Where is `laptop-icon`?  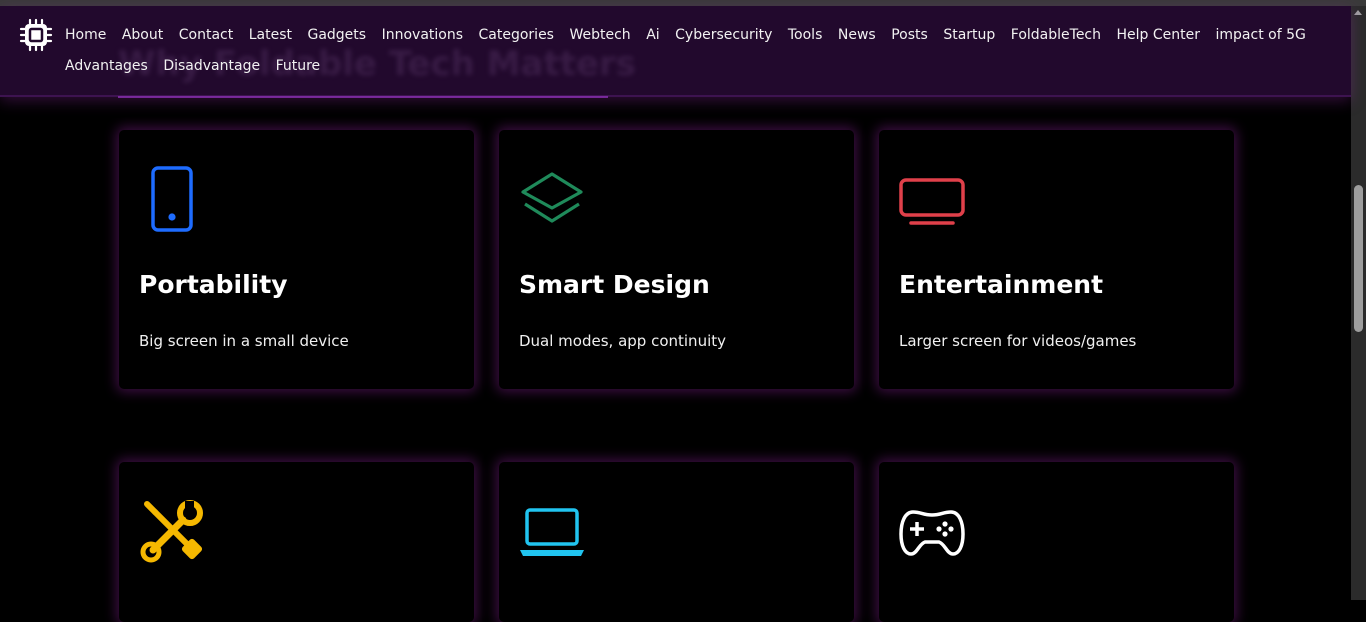 laptop-icon is located at coordinates (552, 532).